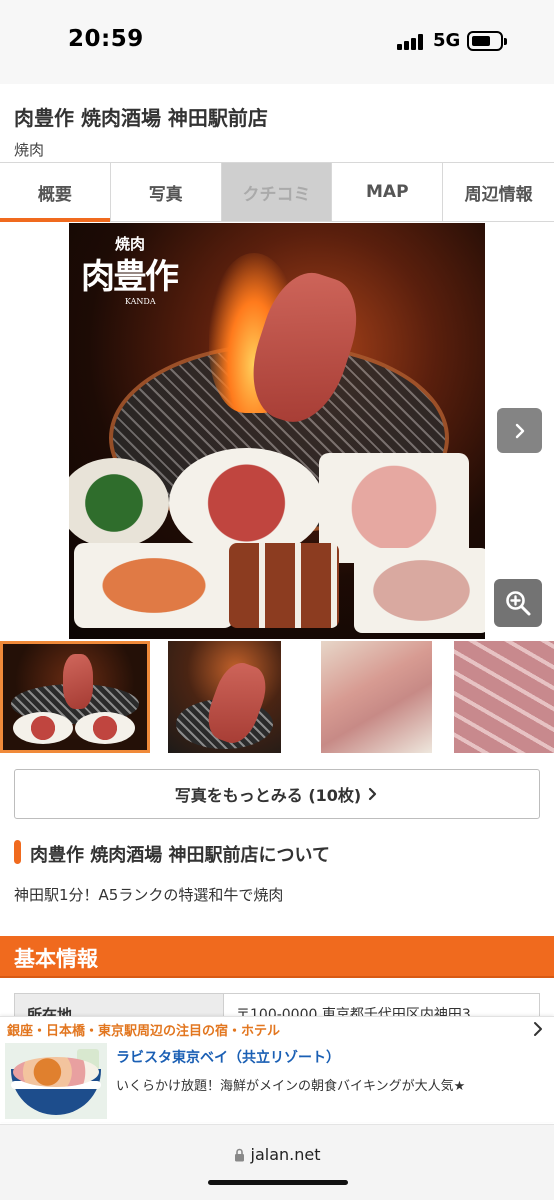 Image resolution: width=554 pixels, height=1200 pixels. What do you see at coordinates (278, 1182) in the screenshot?
I see `home-indicator` at bounding box center [278, 1182].